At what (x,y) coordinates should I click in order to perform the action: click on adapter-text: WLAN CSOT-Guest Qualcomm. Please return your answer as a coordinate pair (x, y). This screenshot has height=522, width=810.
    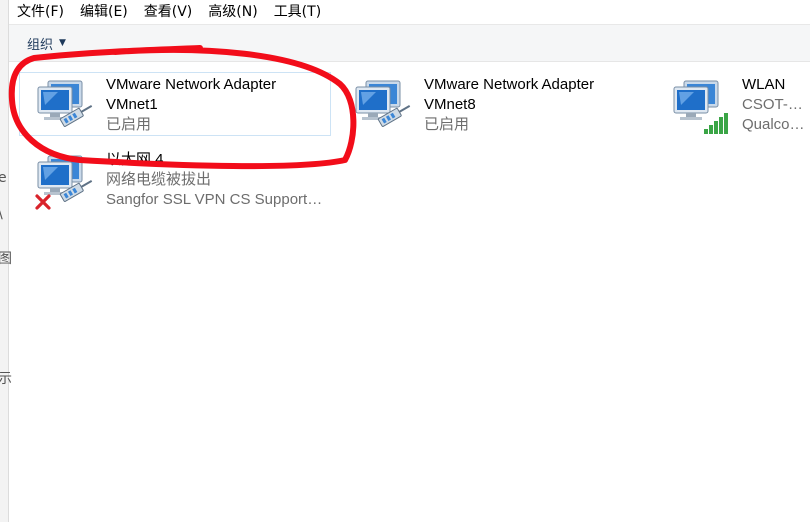
    Looking at the image, I should click on (773, 105).